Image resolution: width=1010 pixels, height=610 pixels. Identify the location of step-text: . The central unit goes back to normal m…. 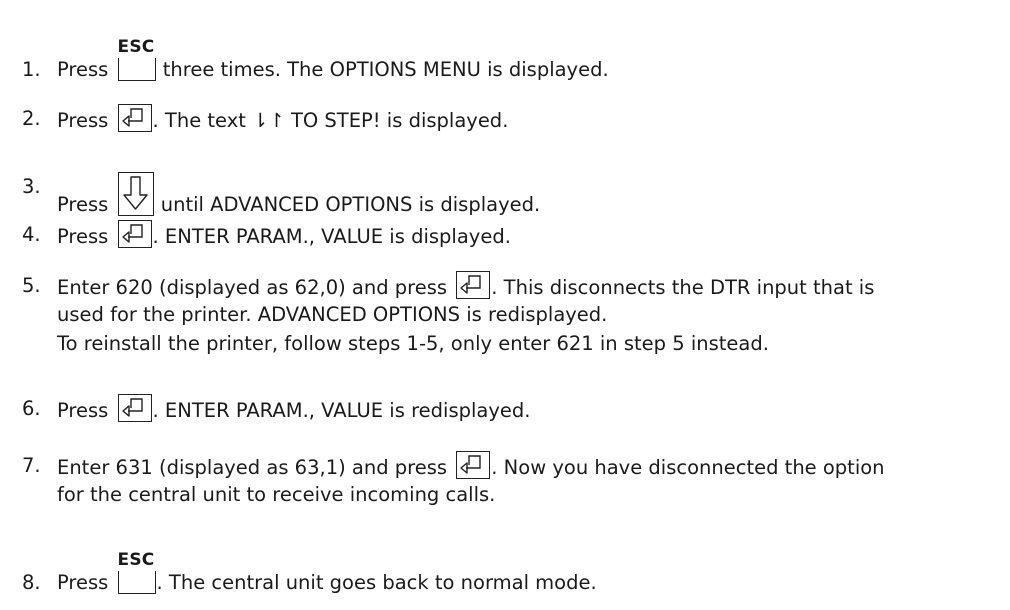
(376, 582).